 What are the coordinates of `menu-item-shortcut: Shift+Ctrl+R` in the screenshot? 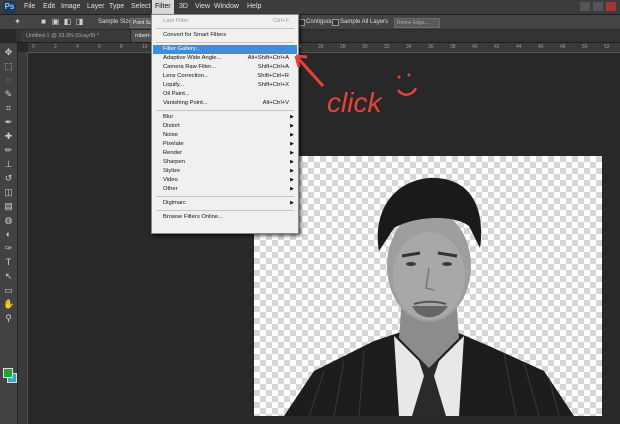 It's located at (273, 76).